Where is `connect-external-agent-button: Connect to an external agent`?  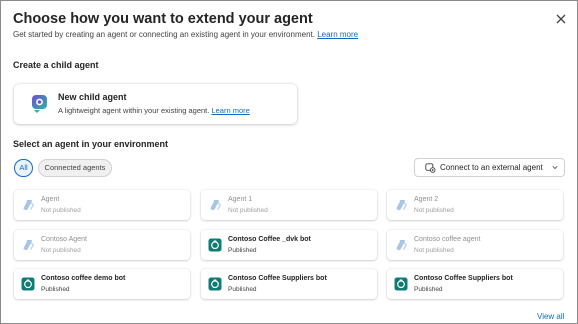 connect-external-agent-button: Connect to an external agent is located at coordinates (489, 167).